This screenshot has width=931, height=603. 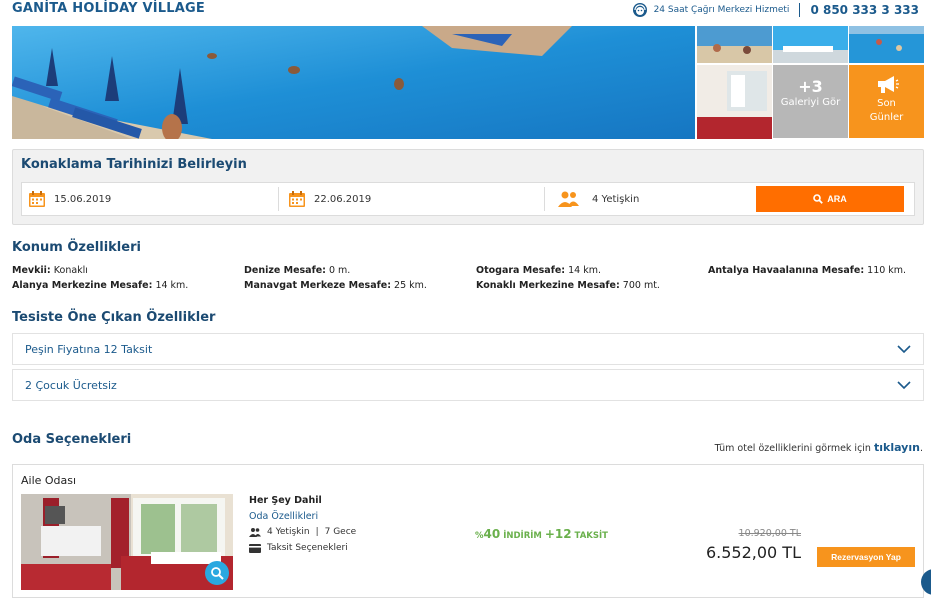 What do you see at coordinates (753, 552) in the screenshot?
I see `current-price: 6.552,00 TL` at bounding box center [753, 552].